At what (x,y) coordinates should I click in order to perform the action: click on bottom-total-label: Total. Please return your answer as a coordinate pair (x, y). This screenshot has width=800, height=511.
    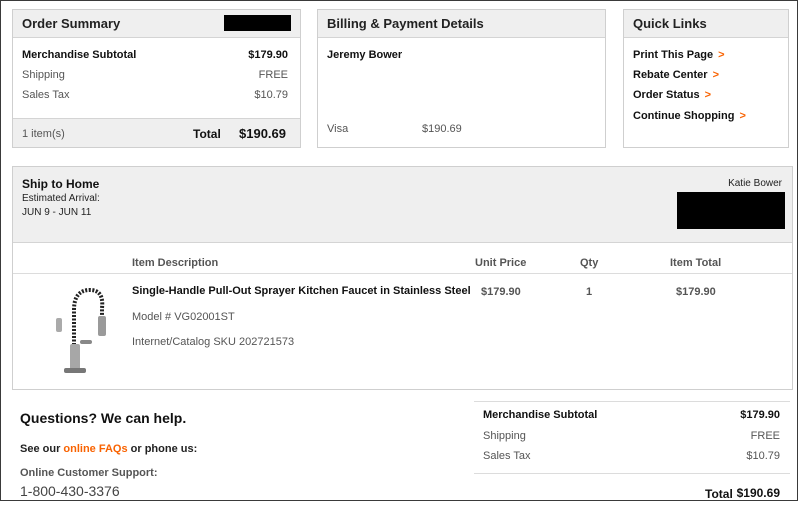
    Looking at the image, I should click on (719, 494).